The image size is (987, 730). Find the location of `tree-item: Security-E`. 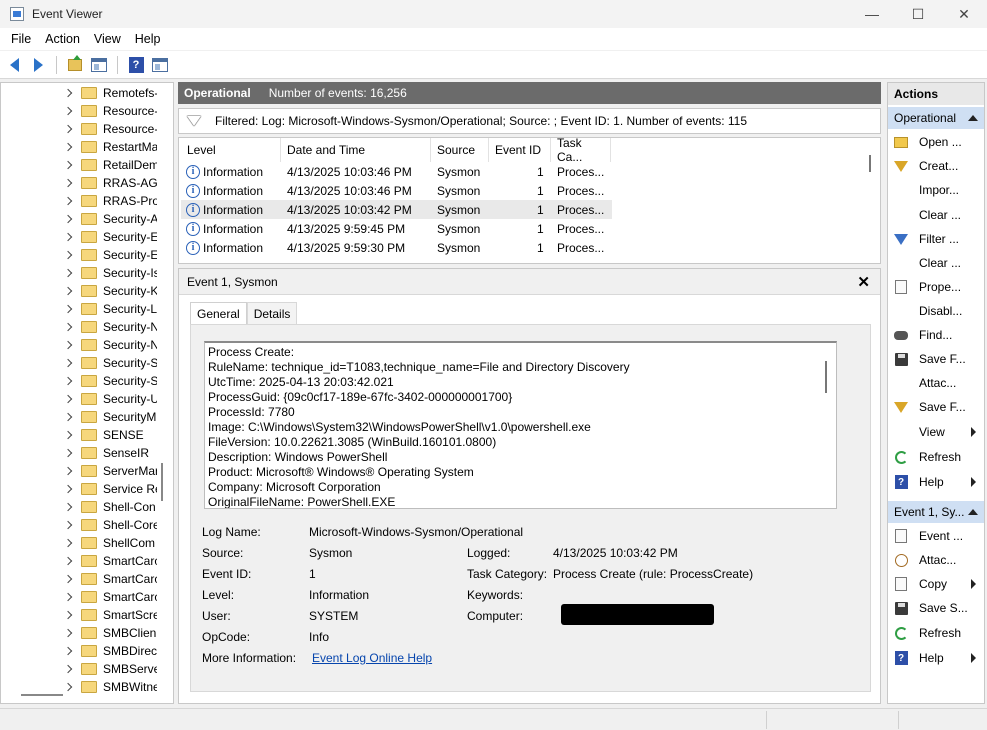

tree-item: Security-E is located at coordinates (87, 255).